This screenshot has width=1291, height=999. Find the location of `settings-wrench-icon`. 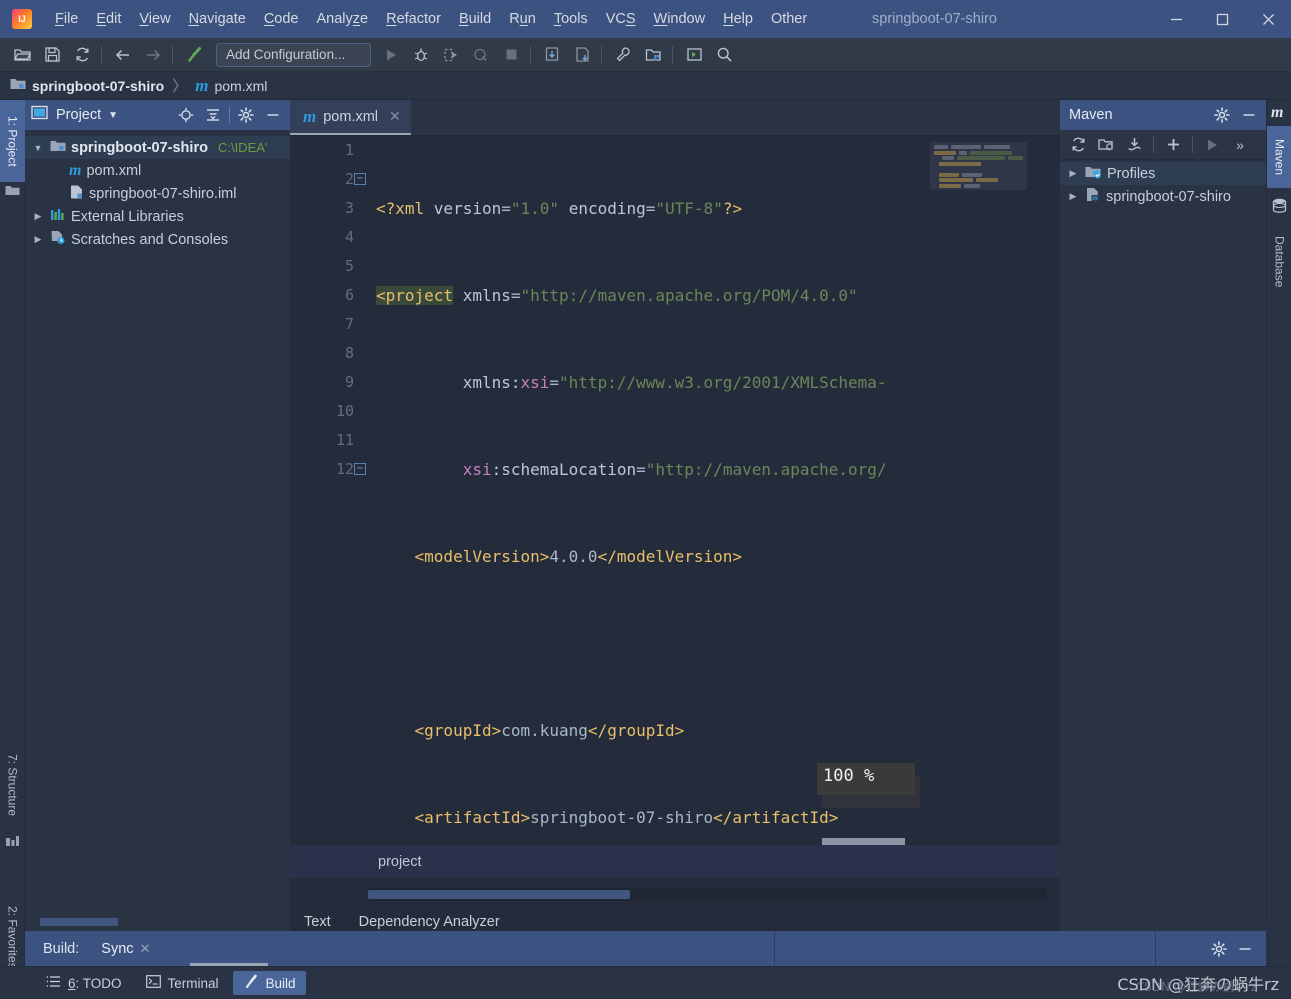

settings-wrench-icon is located at coordinates (623, 55).